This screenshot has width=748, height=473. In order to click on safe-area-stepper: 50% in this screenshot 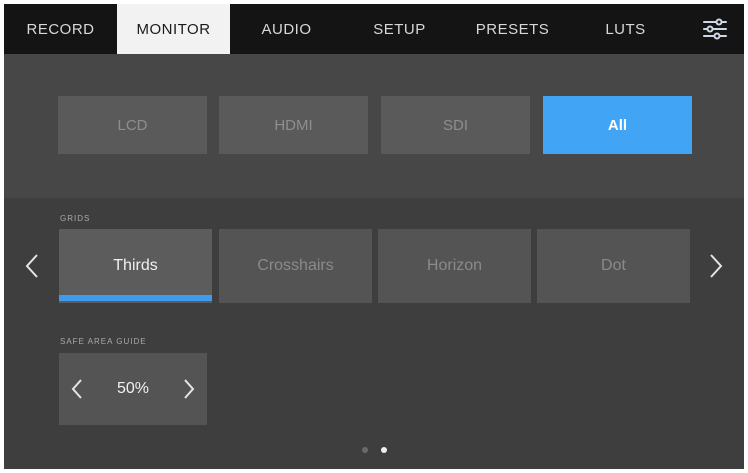, I will do `click(133, 389)`.